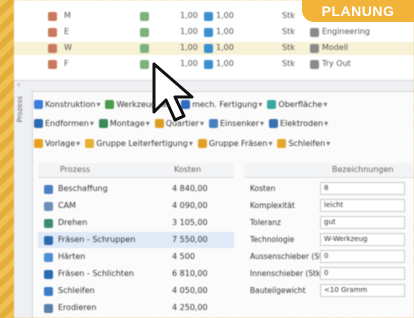 The width and height of the screenshot is (414, 318). What do you see at coordinates (67, 123) in the screenshot?
I see `toolbar-button-label: Endformen` at bounding box center [67, 123].